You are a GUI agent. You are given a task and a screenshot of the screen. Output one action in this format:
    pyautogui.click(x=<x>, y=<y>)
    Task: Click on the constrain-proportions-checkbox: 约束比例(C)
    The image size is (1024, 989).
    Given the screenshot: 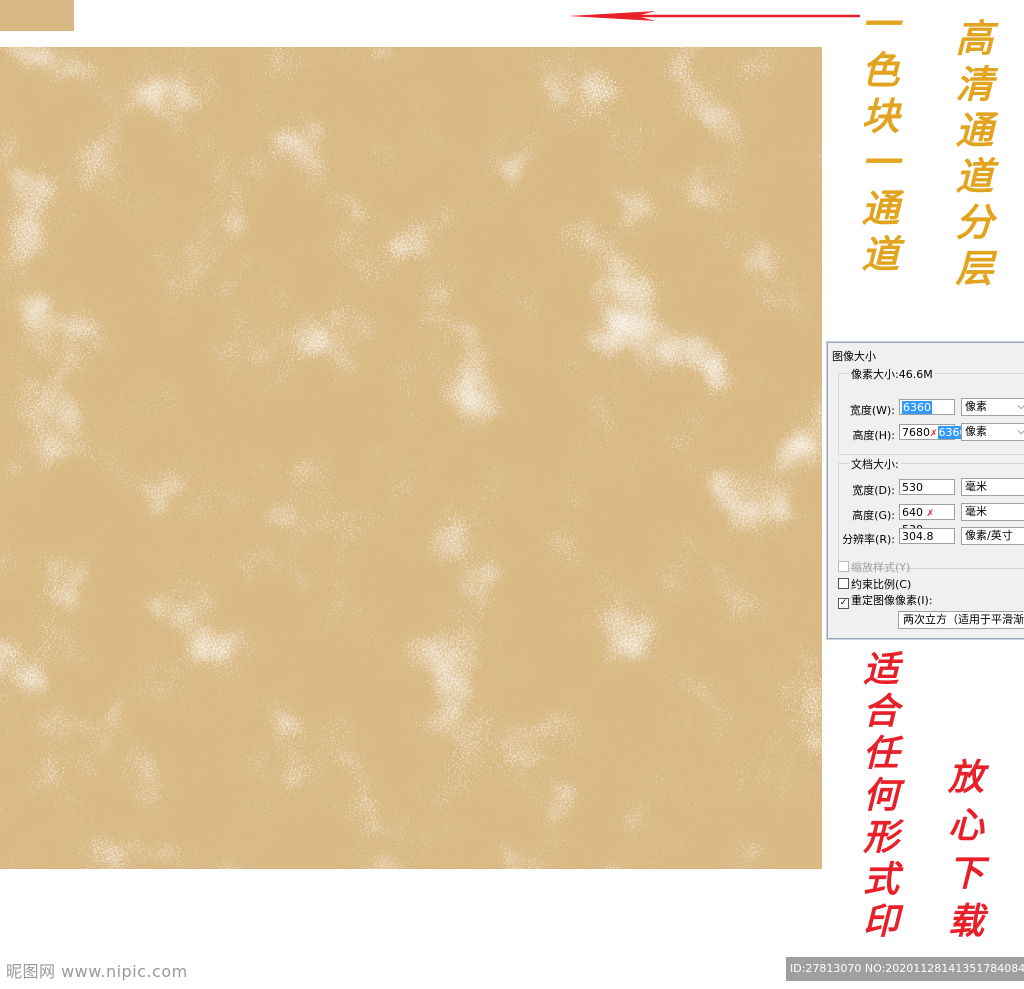 What is the action you would take?
    pyautogui.click(x=874, y=584)
    